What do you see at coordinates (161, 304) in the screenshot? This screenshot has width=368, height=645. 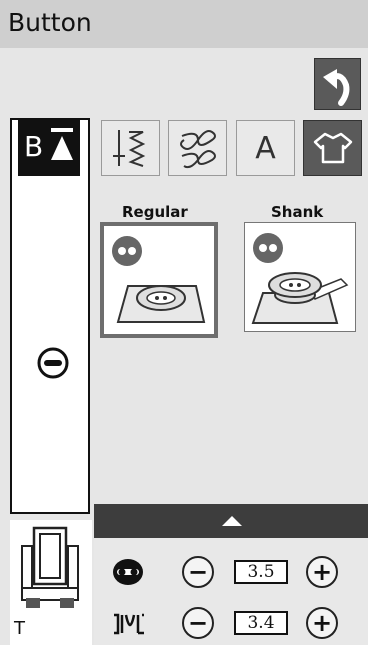 I see `regular-button-icon` at bounding box center [161, 304].